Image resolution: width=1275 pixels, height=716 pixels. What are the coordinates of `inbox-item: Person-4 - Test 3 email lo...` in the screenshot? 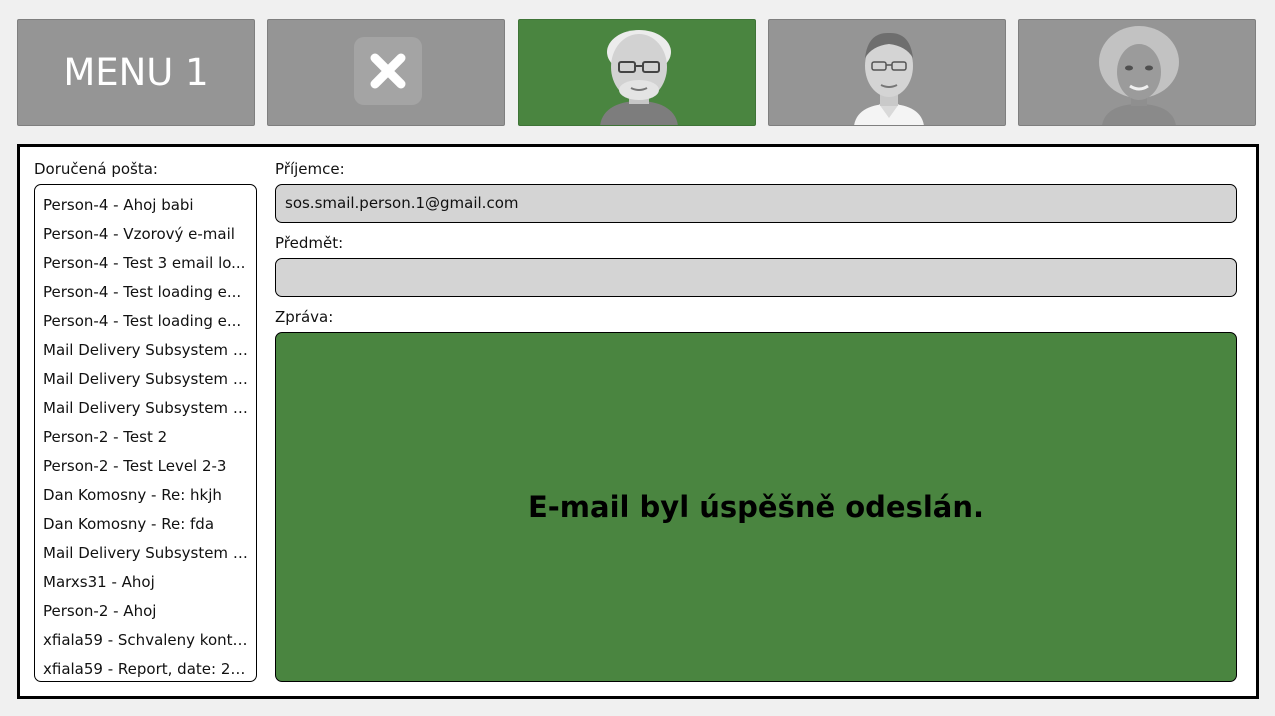 It's located at (145, 263).